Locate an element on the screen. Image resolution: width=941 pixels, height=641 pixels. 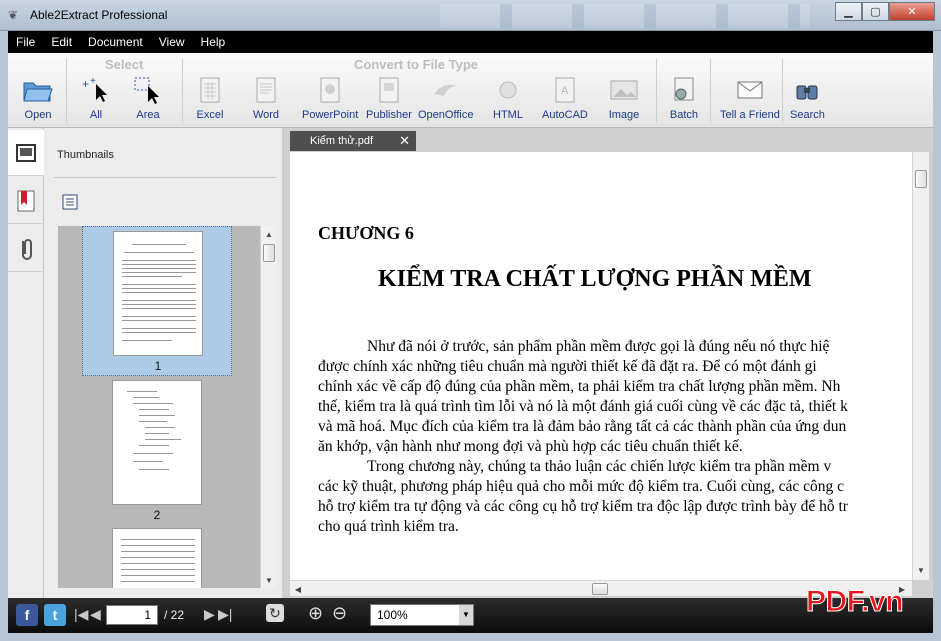
thumbnail-page-number: 2 is located at coordinates (157, 515).